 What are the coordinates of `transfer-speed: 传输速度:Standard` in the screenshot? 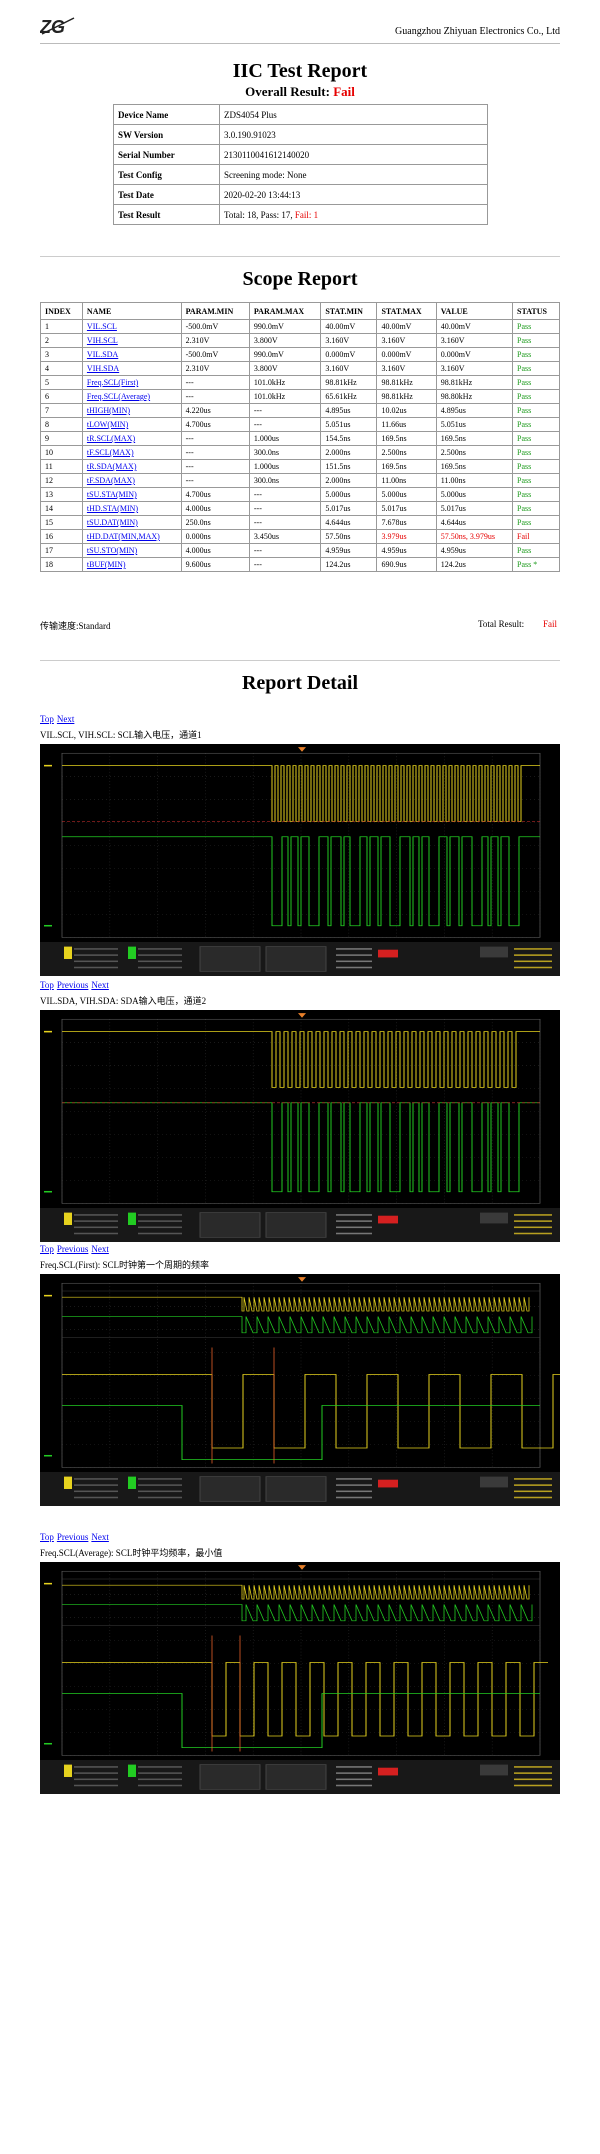 It's located at (75, 626).